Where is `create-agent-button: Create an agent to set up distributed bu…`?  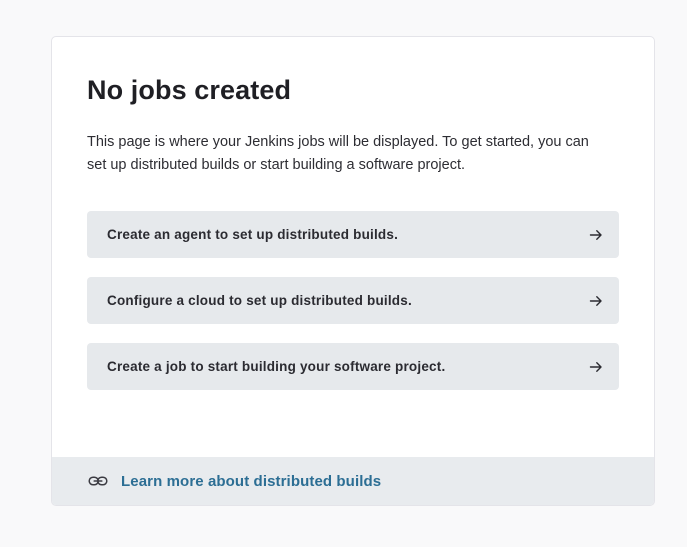
create-agent-button: Create an agent to set up distributed bu… is located at coordinates (353, 234).